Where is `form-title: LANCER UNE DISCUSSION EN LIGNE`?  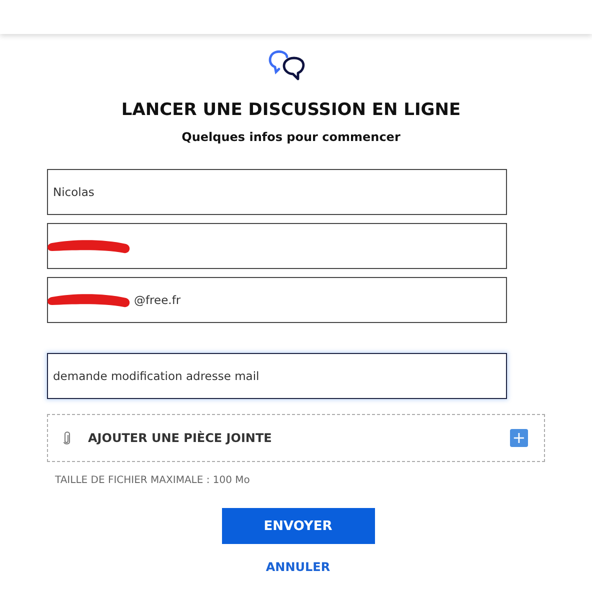 form-title: LANCER UNE DISCUSSION EN LIGNE is located at coordinates (291, 110).